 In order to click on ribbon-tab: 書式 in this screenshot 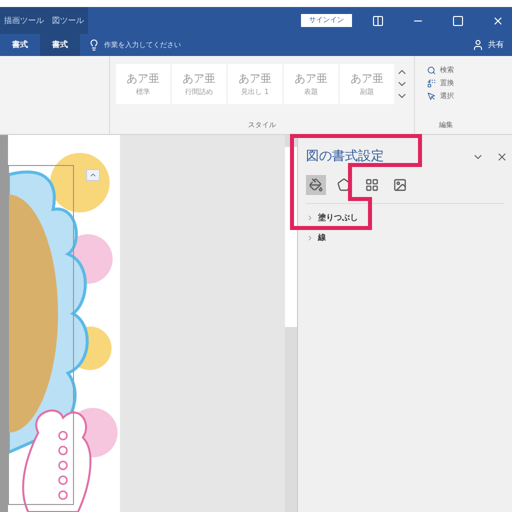, I will do `click(60, 45)`.